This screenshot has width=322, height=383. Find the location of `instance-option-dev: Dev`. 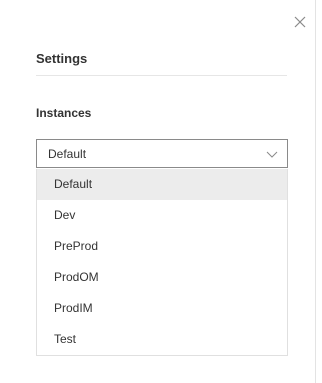

instance-option-dev: Dev is located at coordinates (162, 215).